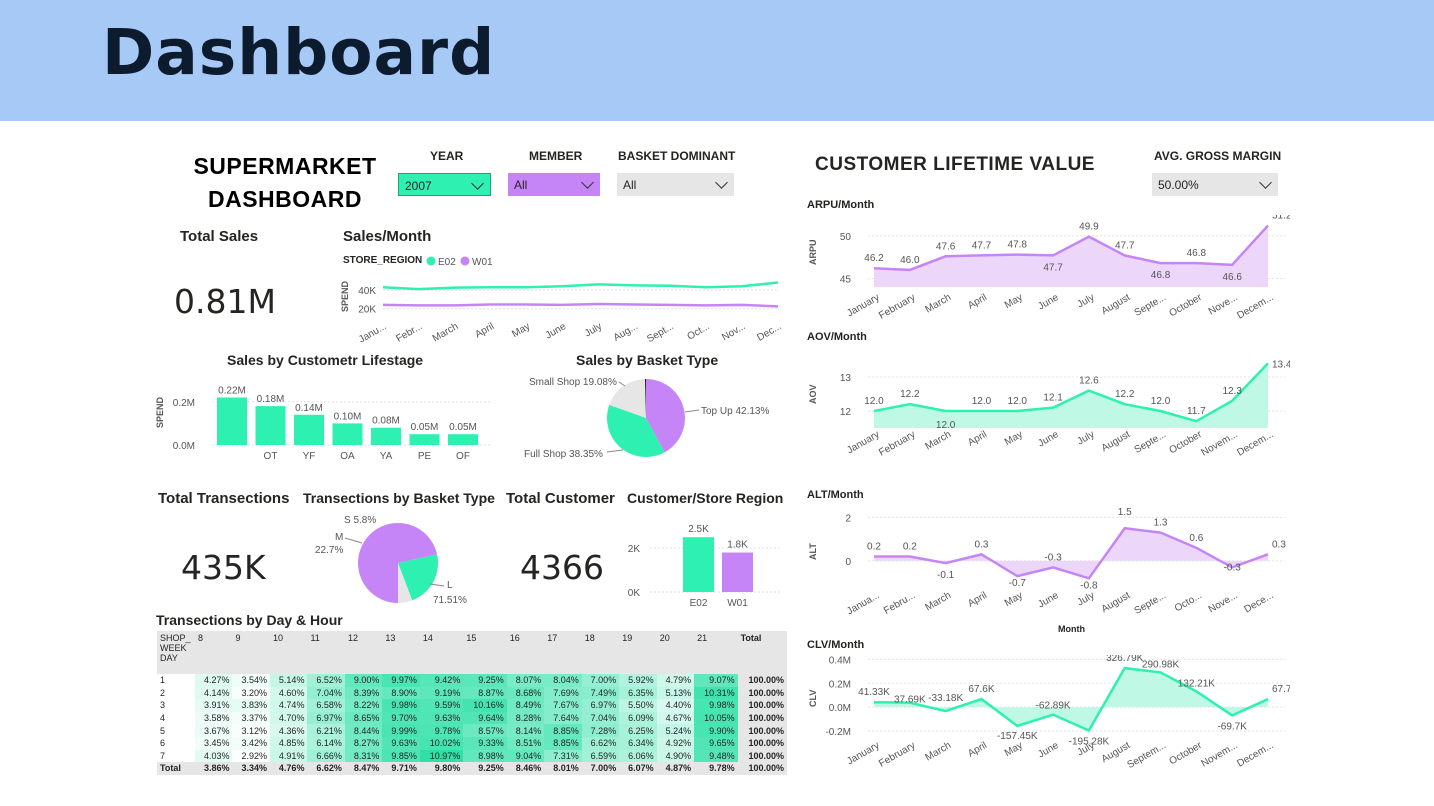 The width and height of the screenshot is (1434, 806). What do you see at coordinates (615, 451) in the screenshot?
I see `leader-line` at bounding box center [615, 451].